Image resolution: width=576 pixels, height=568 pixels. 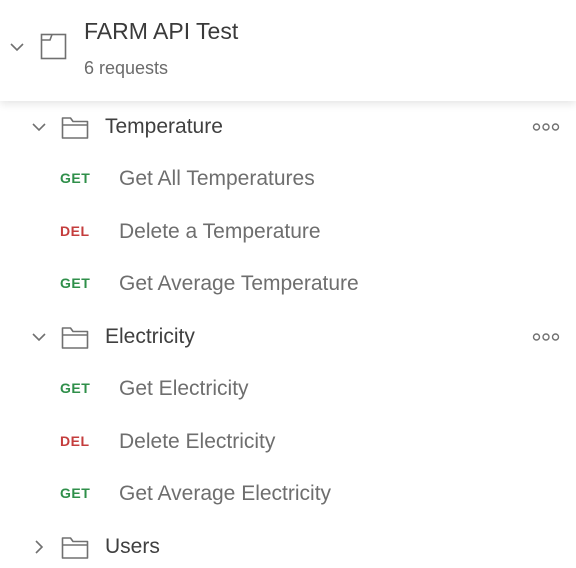 I want to click on request-count: 6 requests, so click(x=126, y=68).